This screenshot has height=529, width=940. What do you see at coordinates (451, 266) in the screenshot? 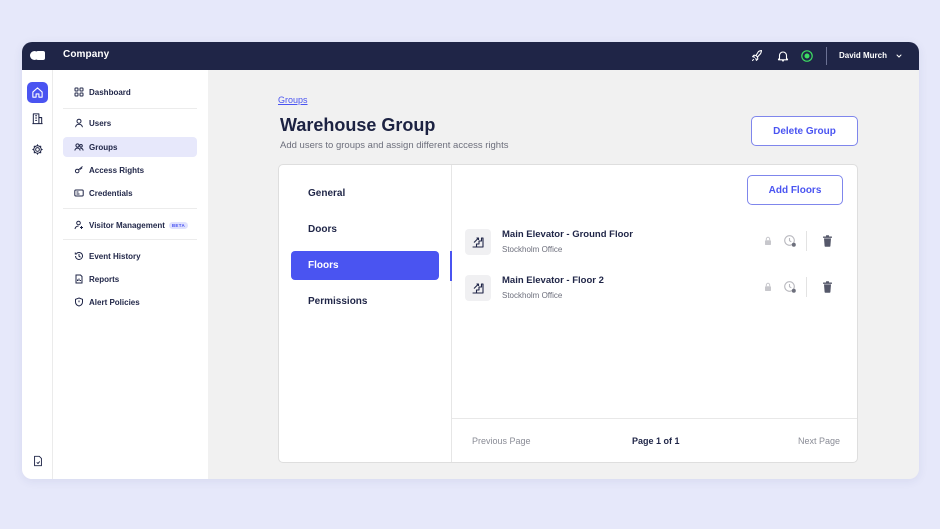
I see `active-tab-indicator` at bounding box center [451, 266].